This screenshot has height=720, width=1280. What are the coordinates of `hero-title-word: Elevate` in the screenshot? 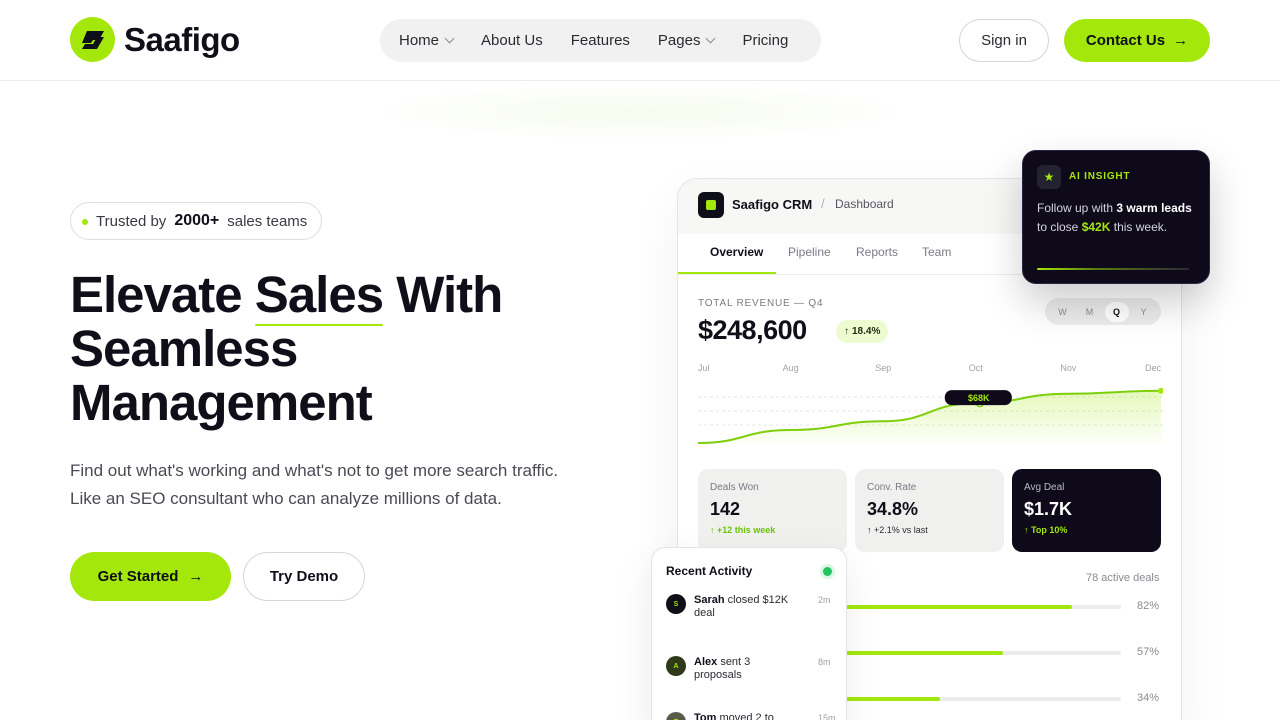 It's located at (156, 294).